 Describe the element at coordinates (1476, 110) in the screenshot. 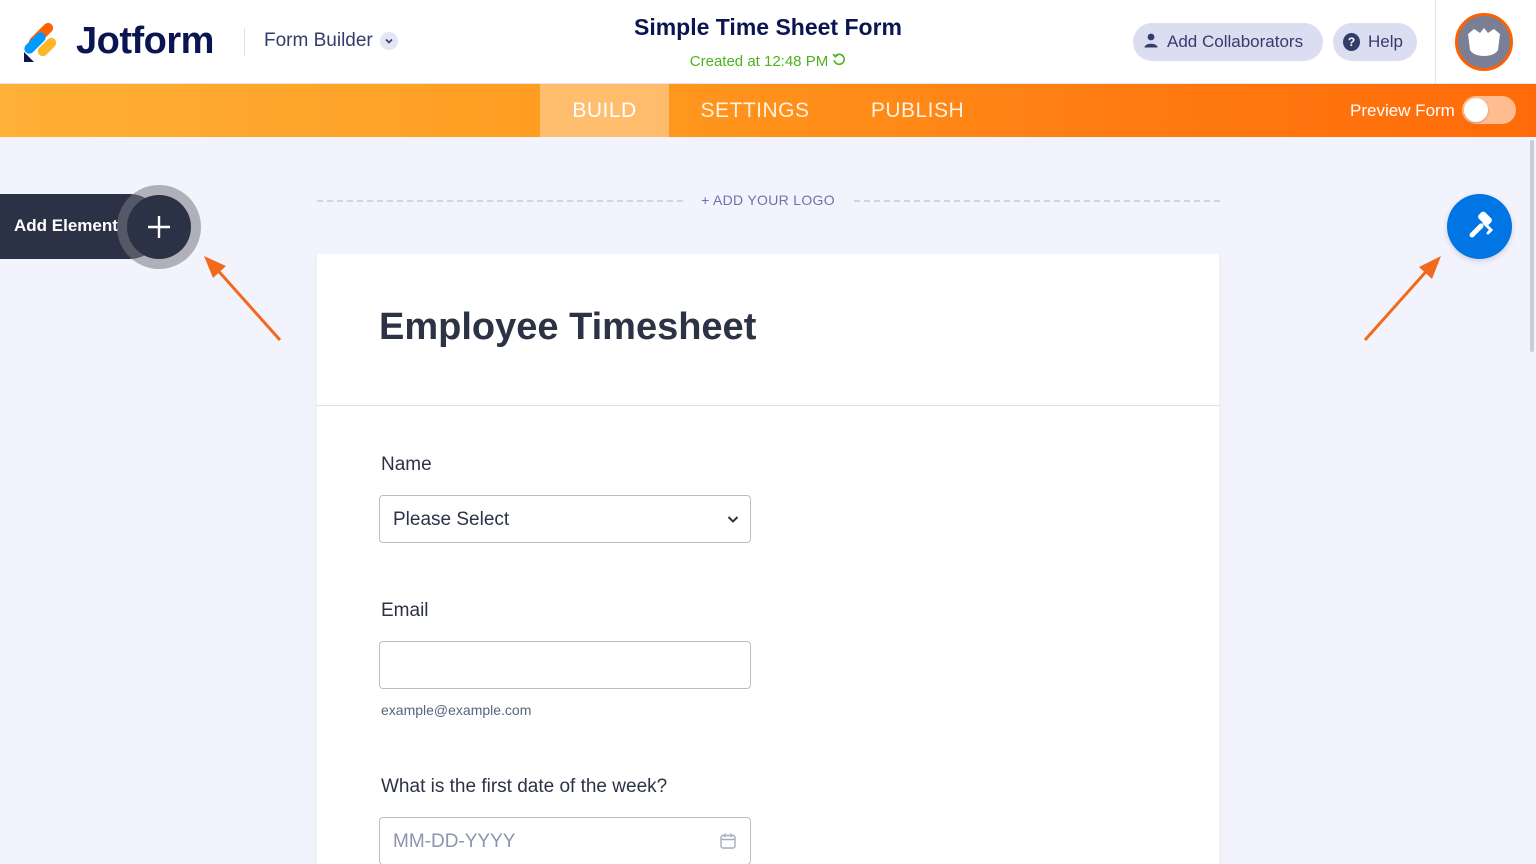

I see `toggle-knob` at that location.